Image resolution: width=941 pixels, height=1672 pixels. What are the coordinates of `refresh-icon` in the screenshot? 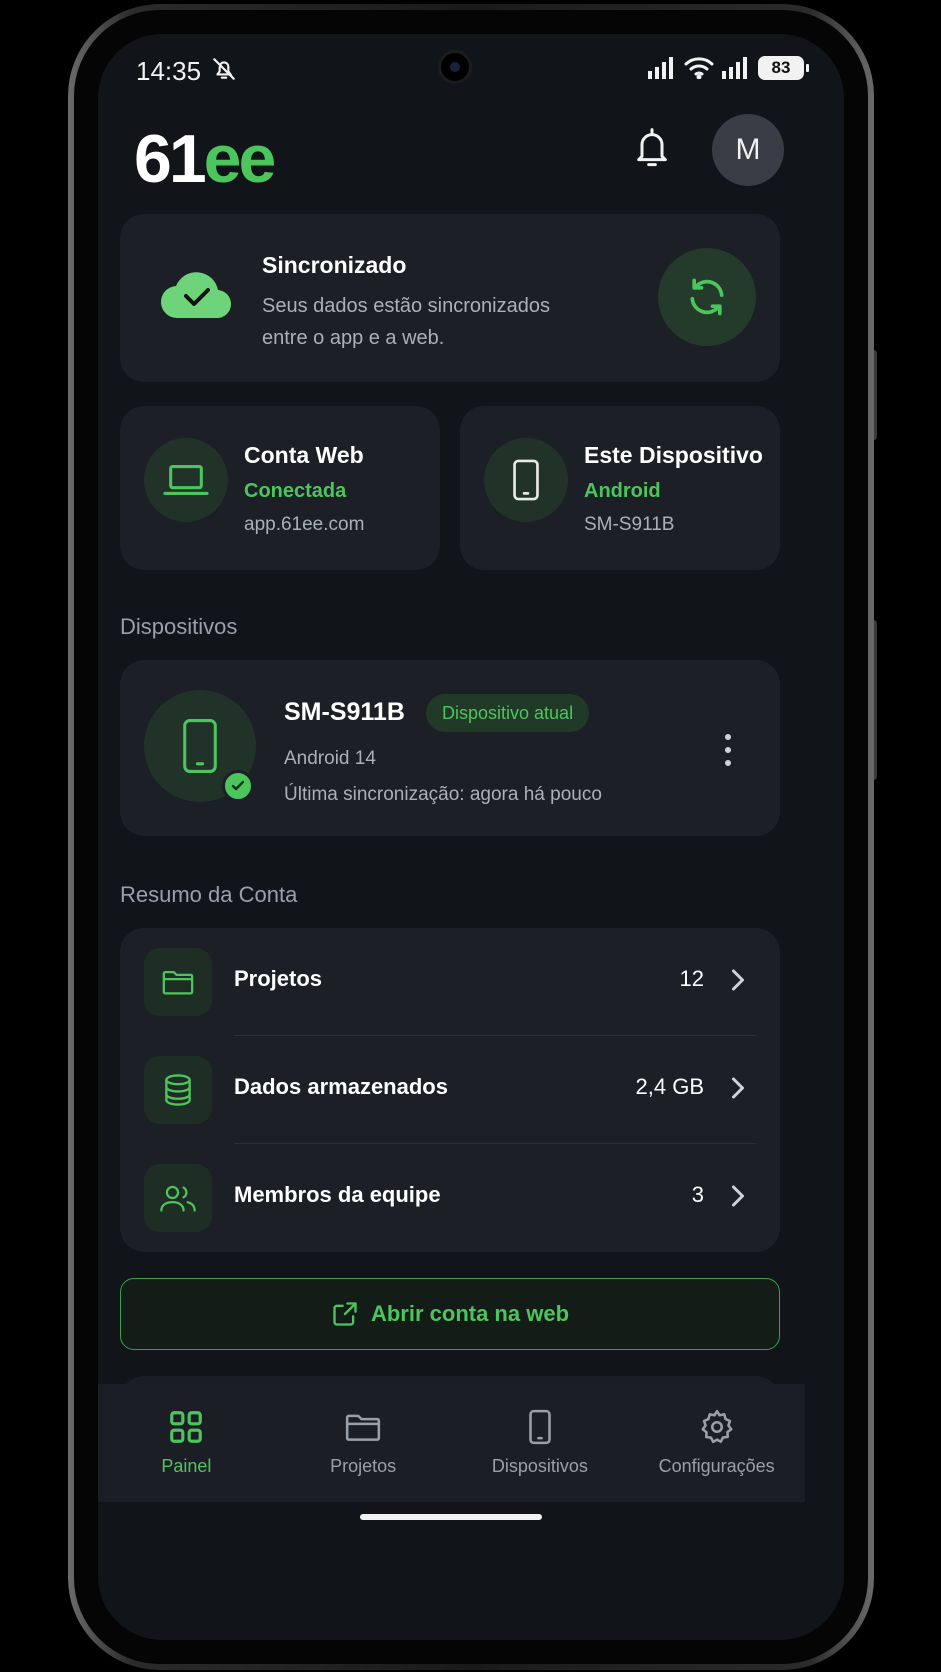 It's located at (707, 297).